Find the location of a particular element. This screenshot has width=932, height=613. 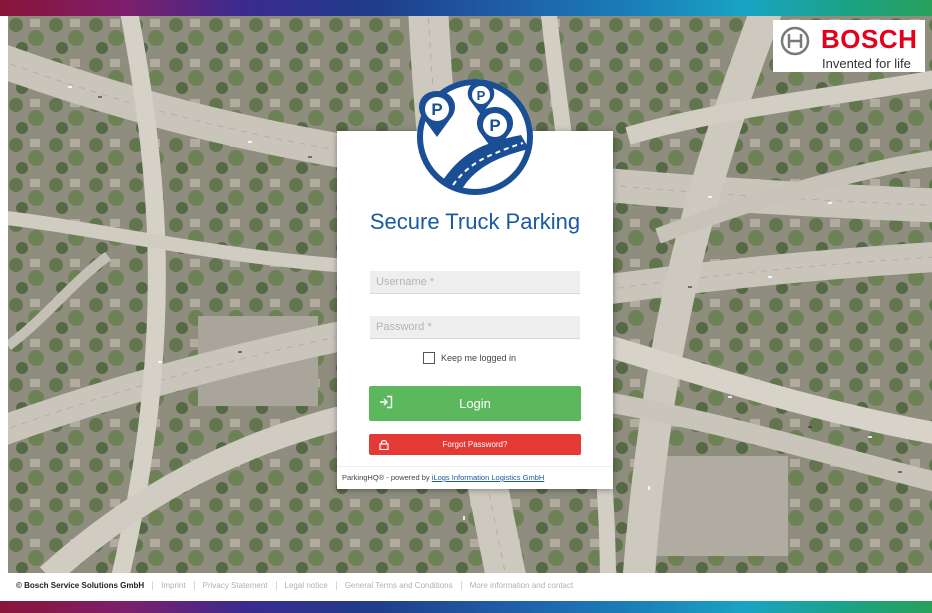

remember-me-row: Keep me logged in is located at coordinates (469, 358).